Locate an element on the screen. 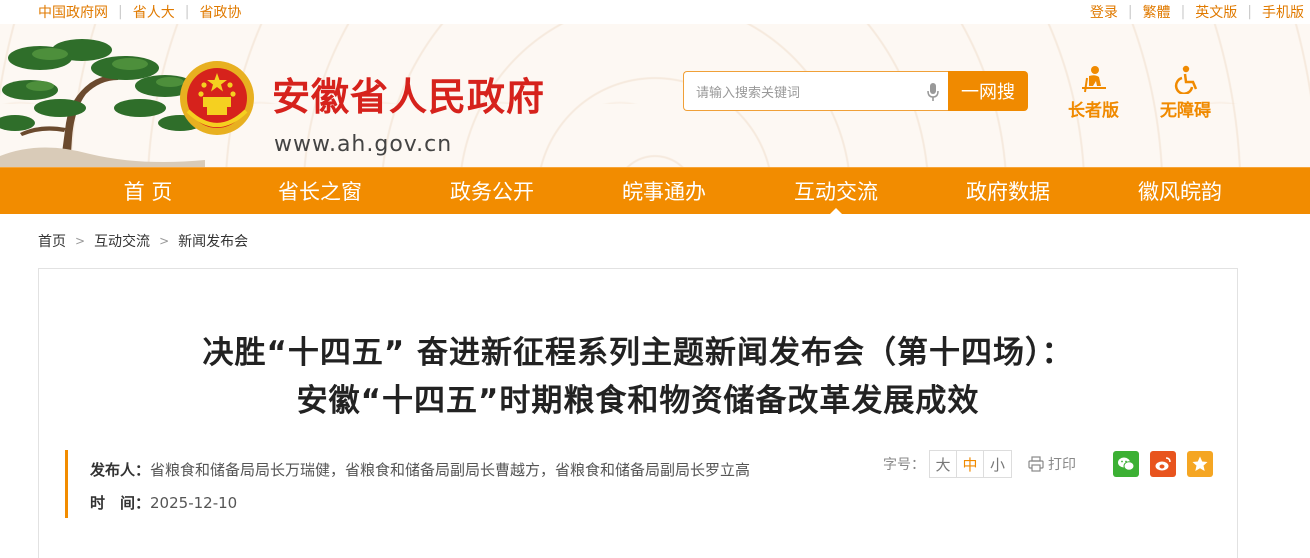 The width and height of the screenshot is (1310, 558). nav-item-interaction: 互动交流 is located at coordinates (836, 191).